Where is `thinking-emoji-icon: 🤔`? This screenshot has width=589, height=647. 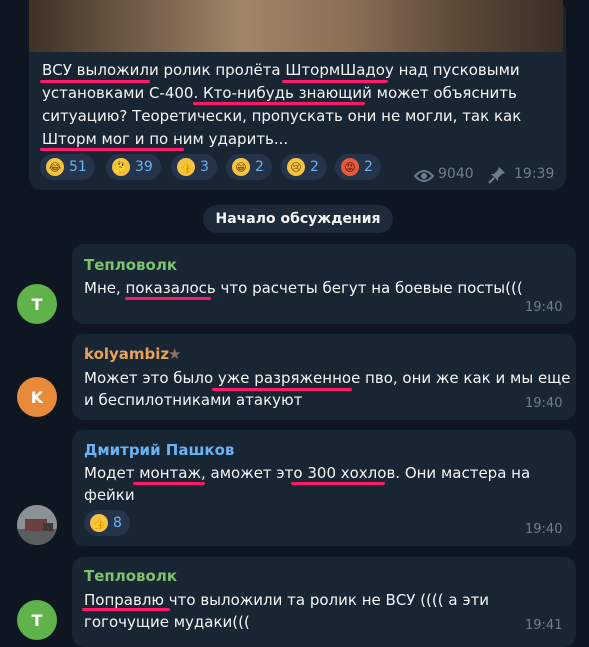 thinking-emoji-icon: 🤔 is located at coordinates (121, 167).